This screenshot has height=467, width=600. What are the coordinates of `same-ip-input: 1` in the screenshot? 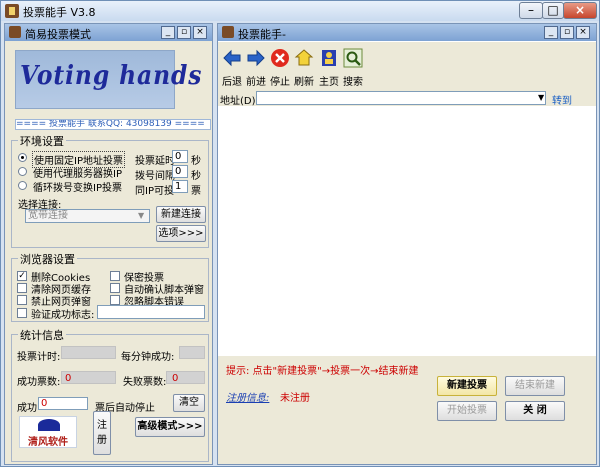 It's located at (180, 186).